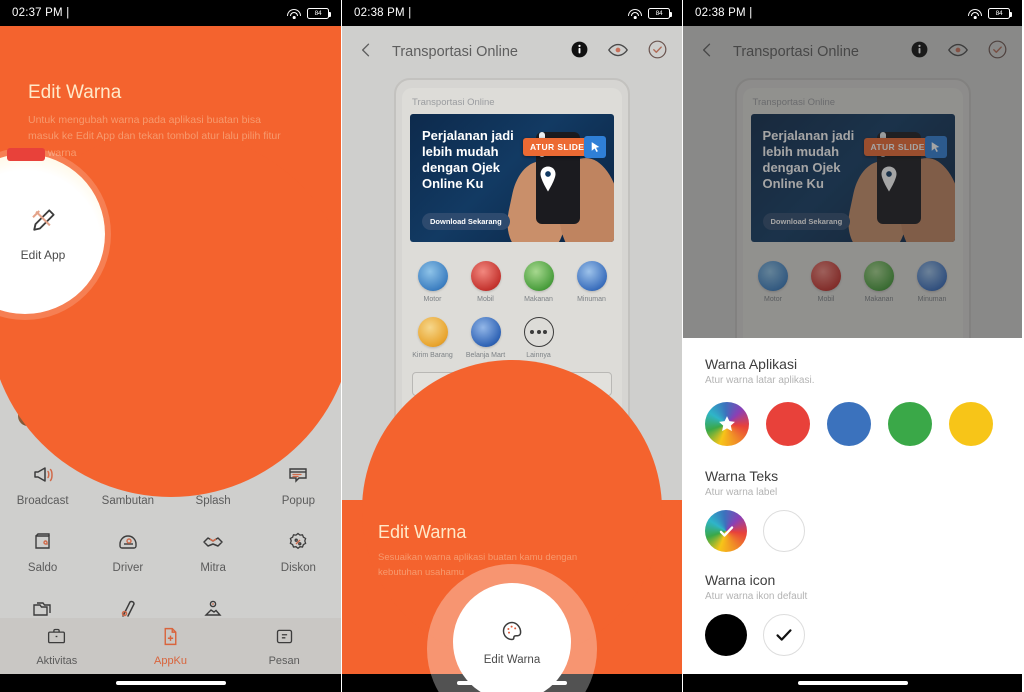  I want to click on section-subtitle: Atur warna label, so click(741, 492).